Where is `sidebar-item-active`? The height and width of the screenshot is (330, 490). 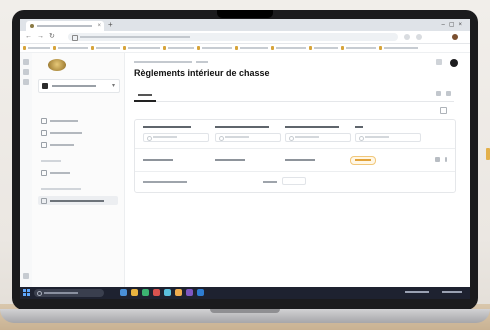 sidebar-item-active is located at coordinates (78, 200).